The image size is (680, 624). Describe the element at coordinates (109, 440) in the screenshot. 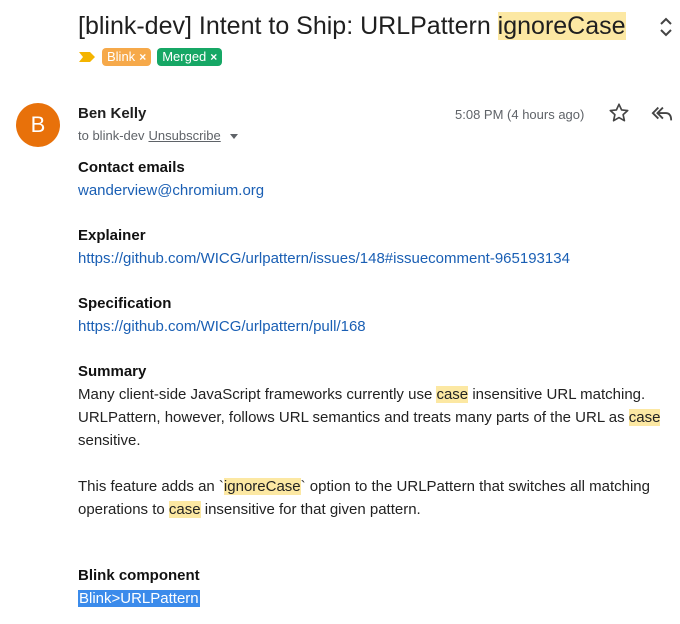

I see `summary-text: sensitive.` at that location.